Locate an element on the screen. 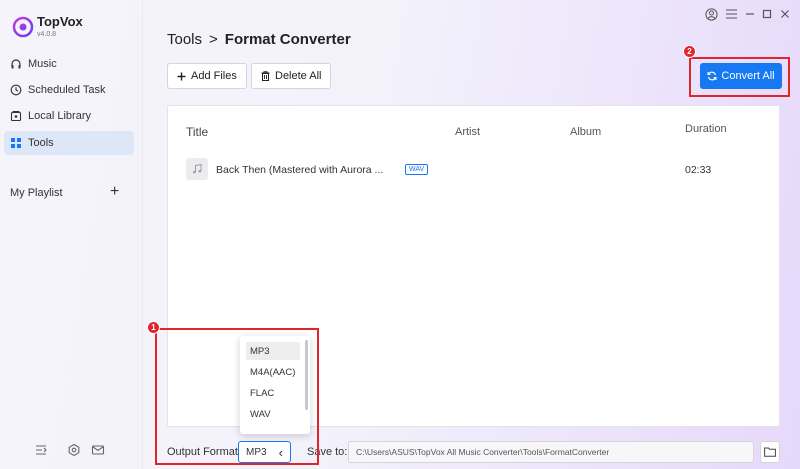  sidebar-item-label: Music is located at coordinates (42, 64).